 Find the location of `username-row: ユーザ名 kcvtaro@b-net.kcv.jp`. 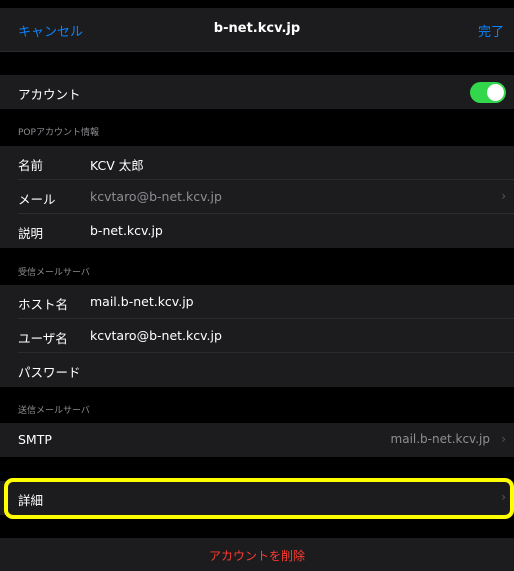

username-row: ユーザ名 kcvtaro@b-net.kcv.jp is located at coordinates (257, 336).